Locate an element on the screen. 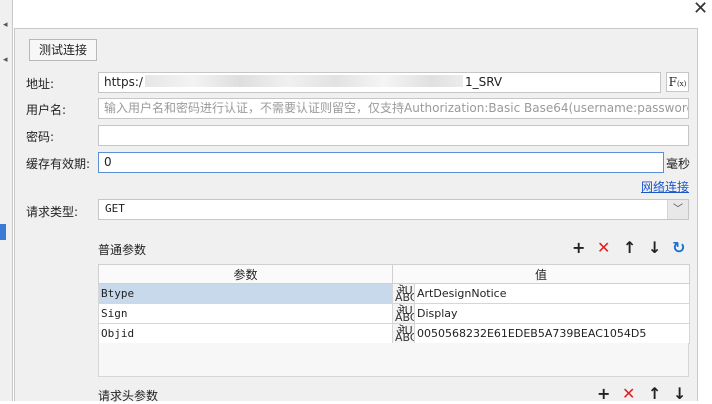 Image resolution: width=712 pixels, height=404 pixels. test-connection-button: 测试连接 is located at coordinates (63, 50).